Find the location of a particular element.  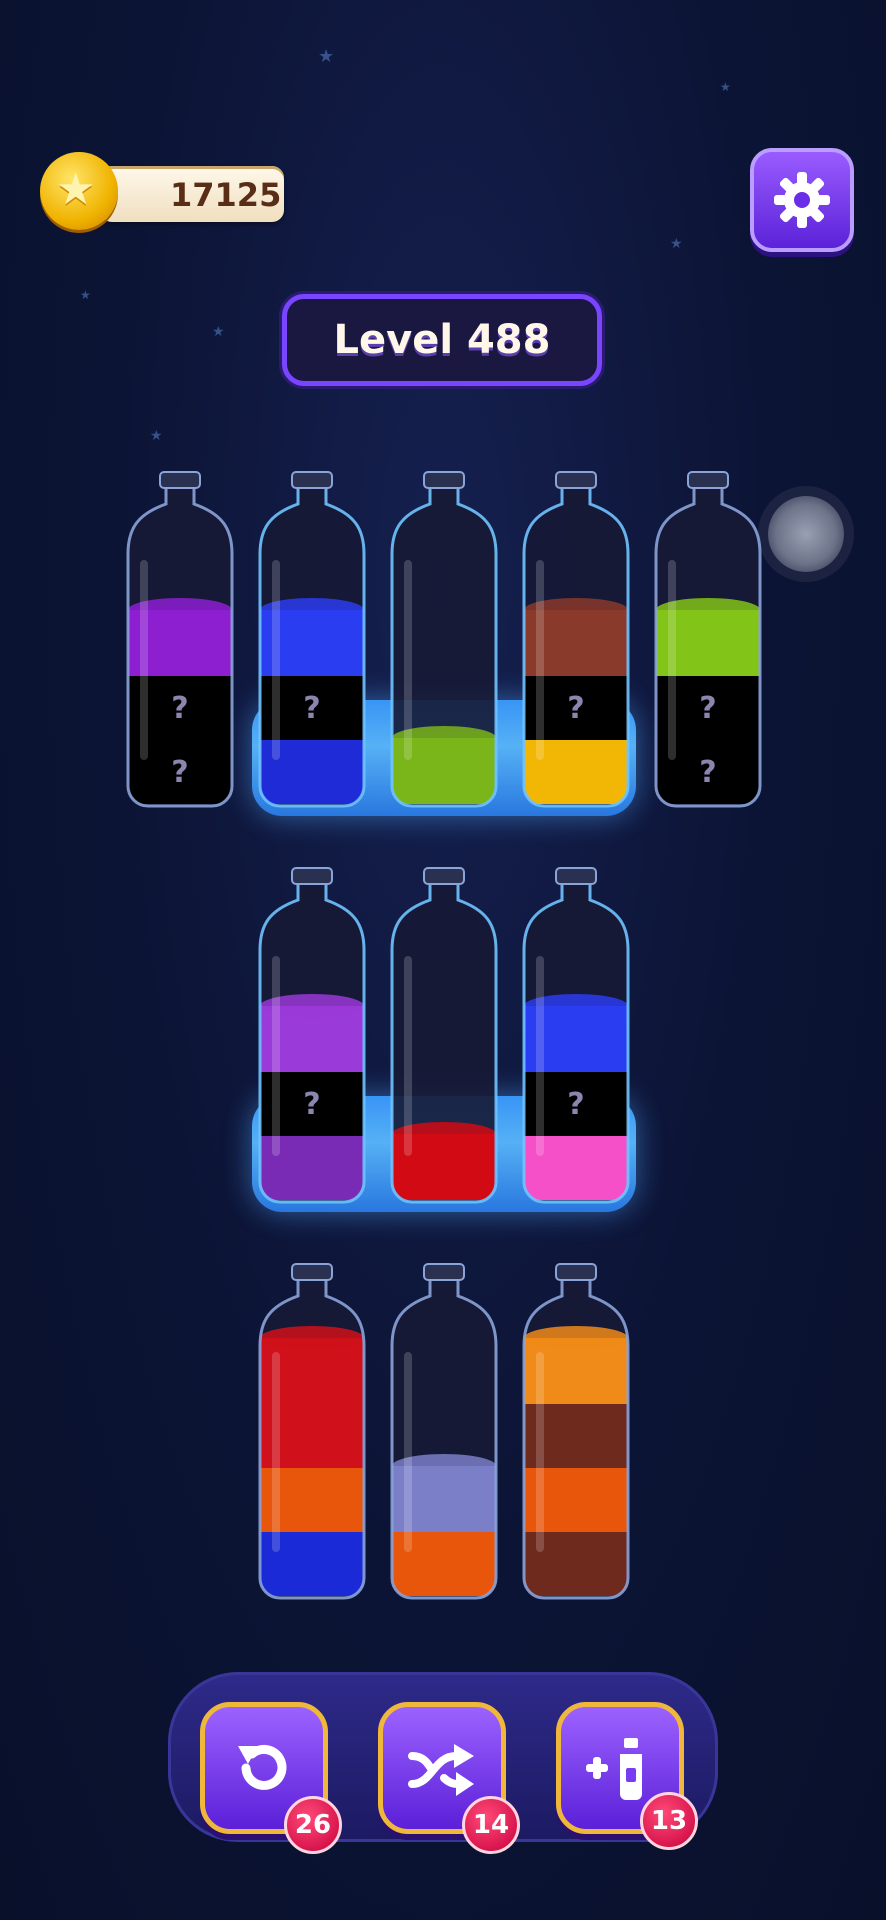

shuffle-count-badge: 14 is located at coordinates (491, 1825).